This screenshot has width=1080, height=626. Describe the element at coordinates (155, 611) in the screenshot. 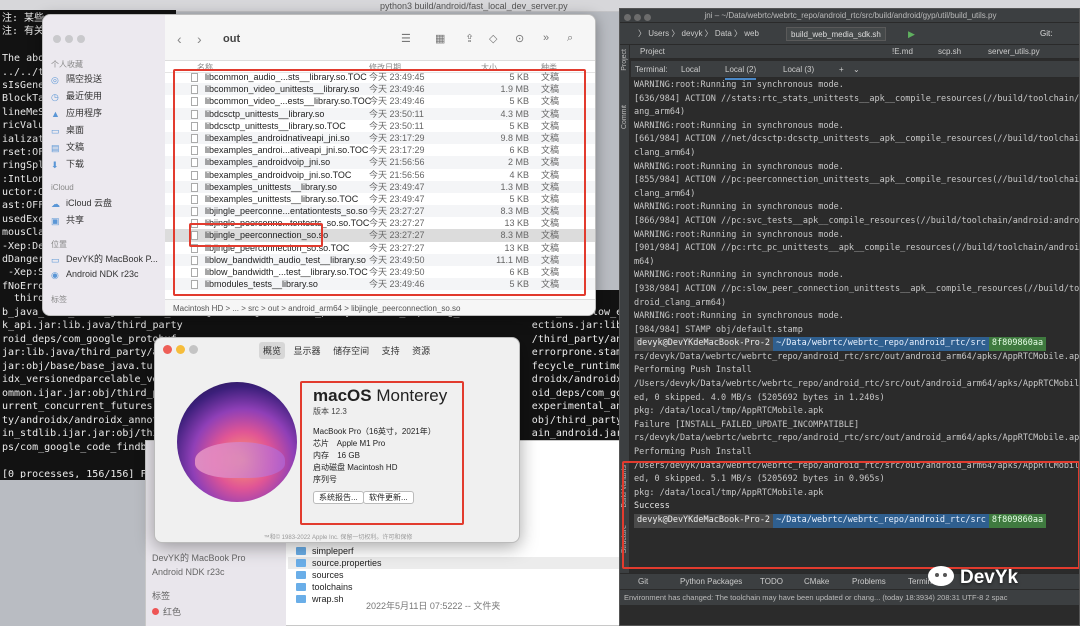

I see `red-tag-icon` at that location.